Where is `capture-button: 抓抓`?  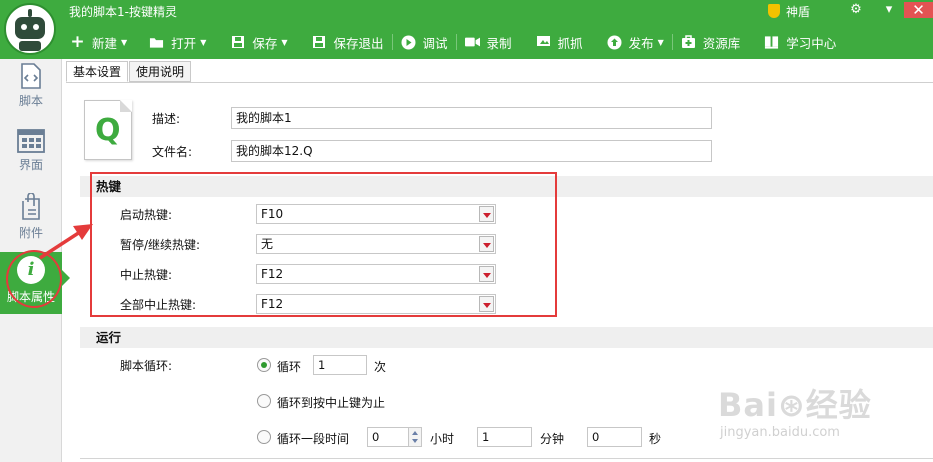 capture-button: 抓抓 is located at coordinates (559, 42).